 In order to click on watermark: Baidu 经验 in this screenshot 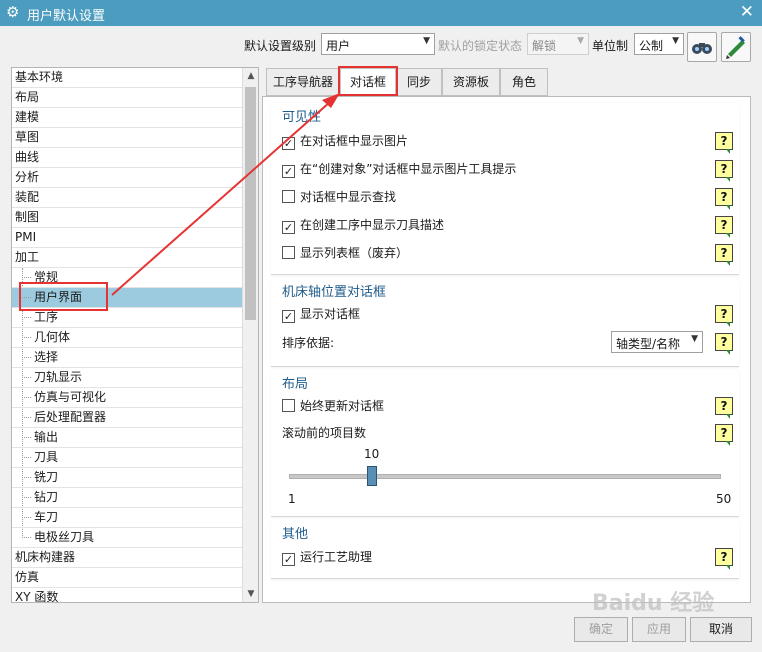, I will do `click(653, 603)`.